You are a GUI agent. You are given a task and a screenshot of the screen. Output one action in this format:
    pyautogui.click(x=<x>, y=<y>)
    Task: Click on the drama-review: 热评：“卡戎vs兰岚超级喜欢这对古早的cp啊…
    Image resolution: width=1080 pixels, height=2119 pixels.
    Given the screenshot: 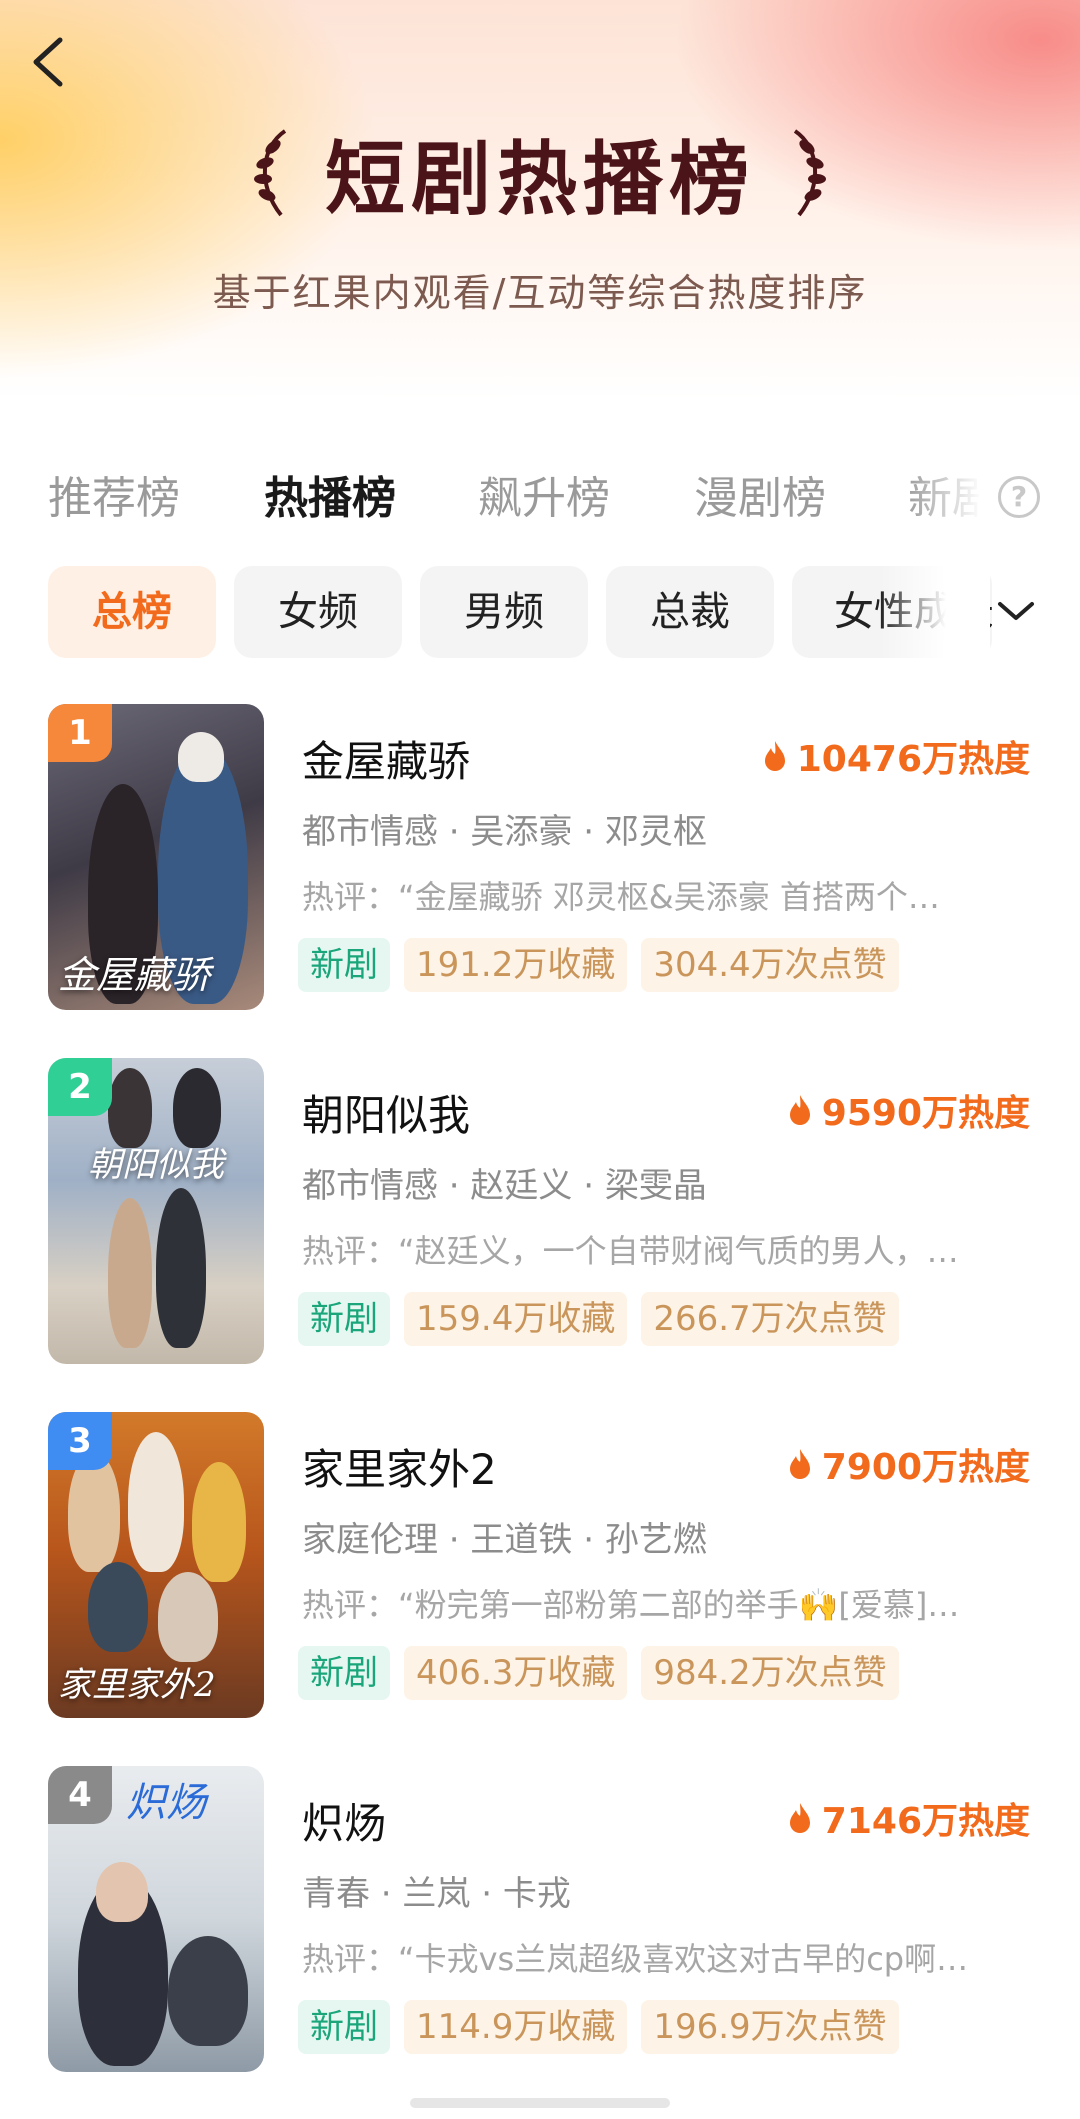 What is the action you would take?
    pyautogui.click(x=635, y=1959)
    